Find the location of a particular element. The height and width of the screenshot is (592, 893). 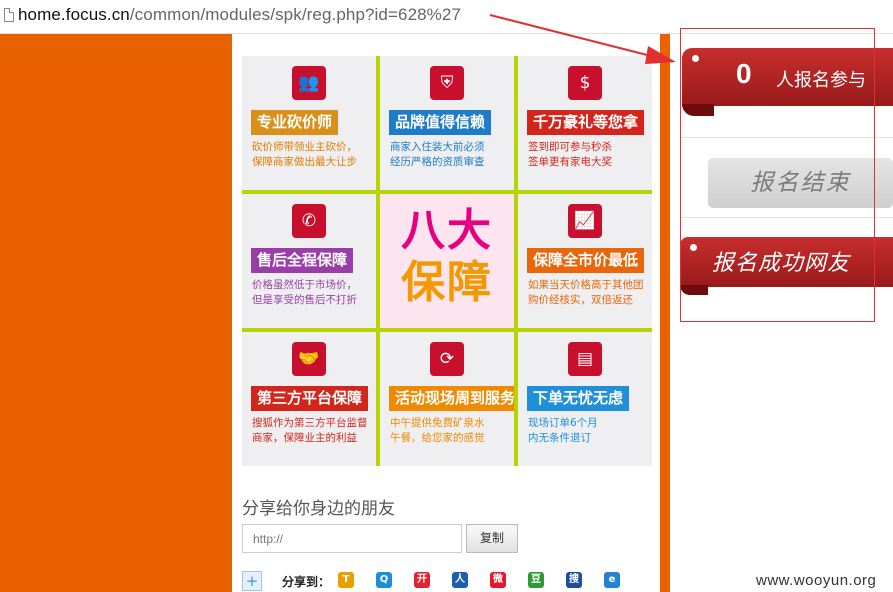

watermark: www.wooyun.org is located at coordinates (816, 580).